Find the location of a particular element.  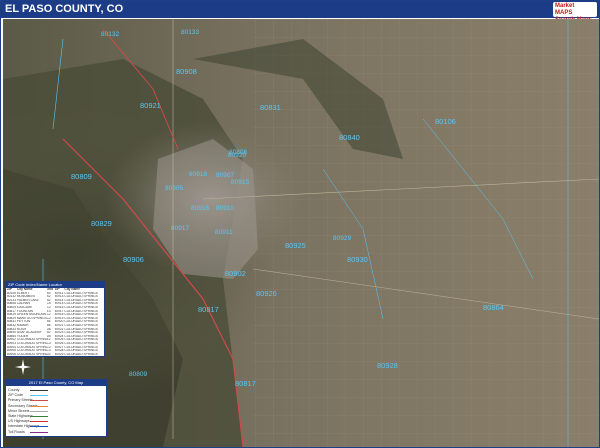

north-arrow-icon is located at coordinates (23, 367).